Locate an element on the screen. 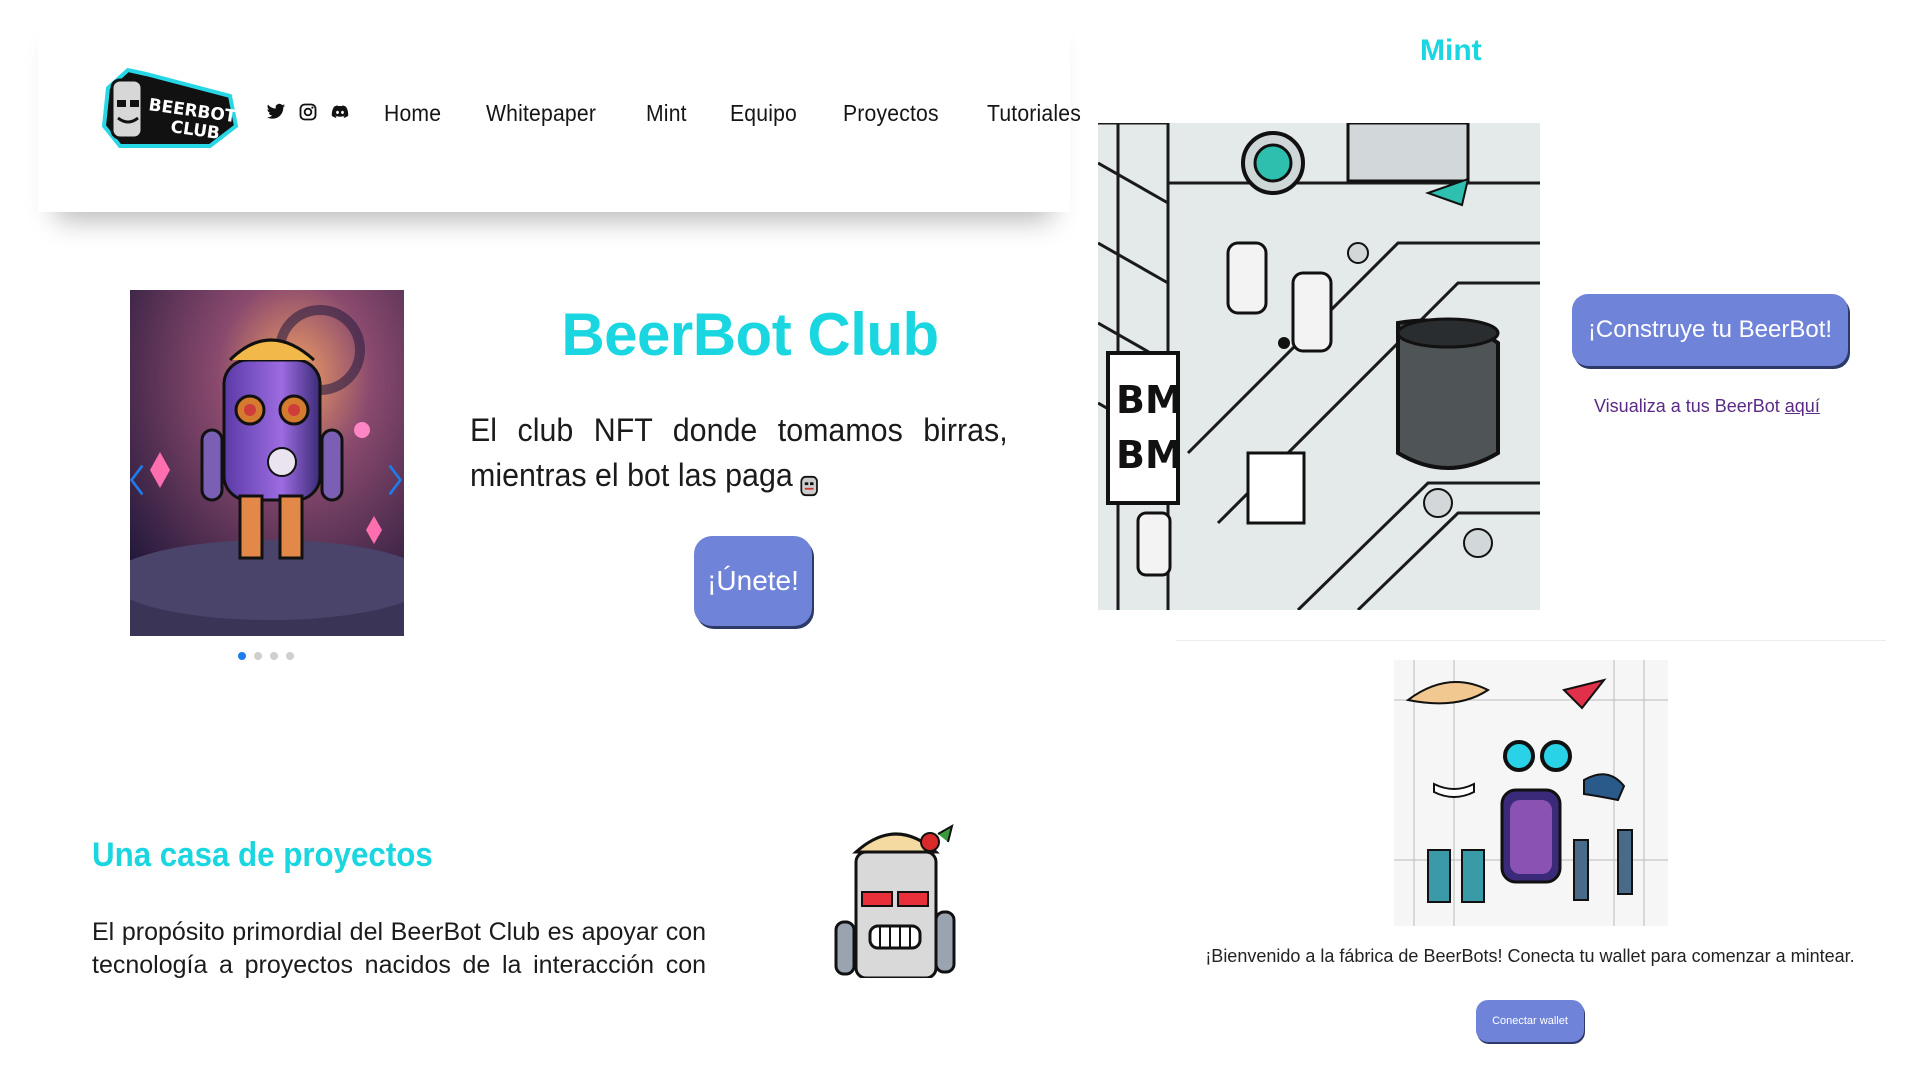 The height and width of the screenshot is (1080, 1920). section-divider is located at coordinates (1531, 640).